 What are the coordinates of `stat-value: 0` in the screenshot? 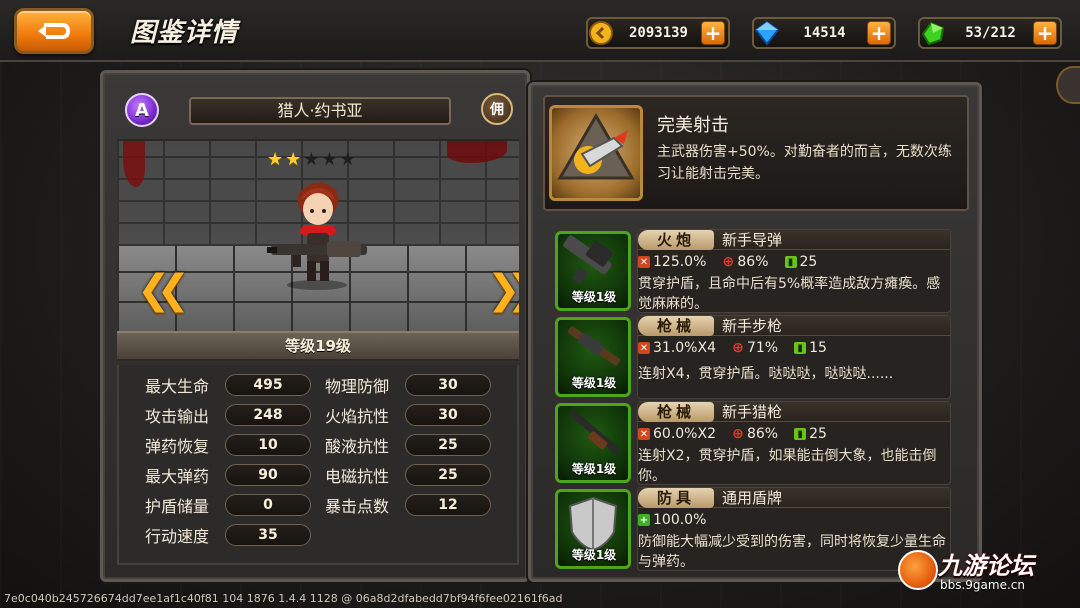 It's located at (268, 505).